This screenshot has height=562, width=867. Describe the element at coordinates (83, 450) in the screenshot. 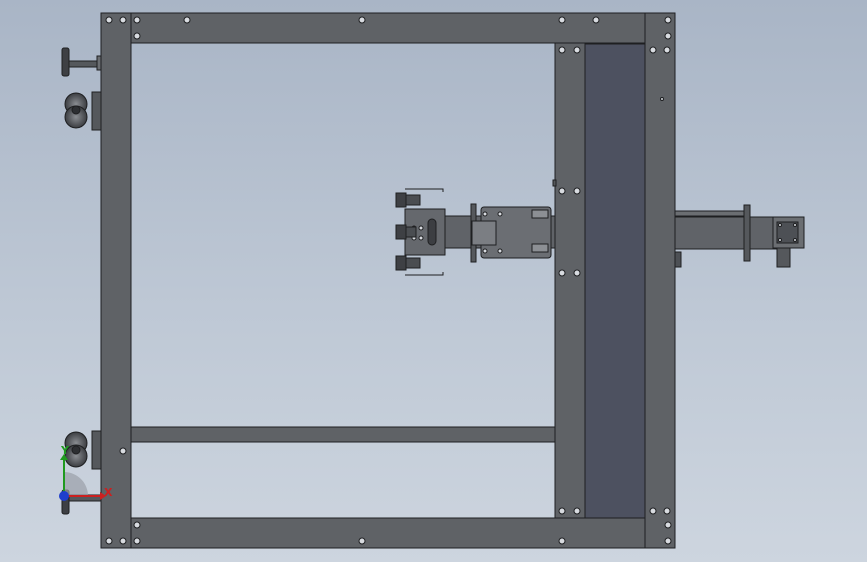

I see `caster-wheel-bottom` at that location.